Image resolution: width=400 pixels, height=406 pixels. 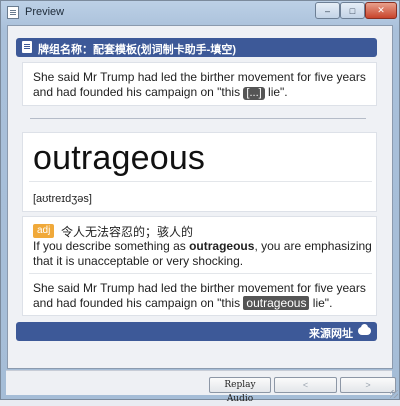 I want to click on minimize-button: –, so click(x=327, y=10).